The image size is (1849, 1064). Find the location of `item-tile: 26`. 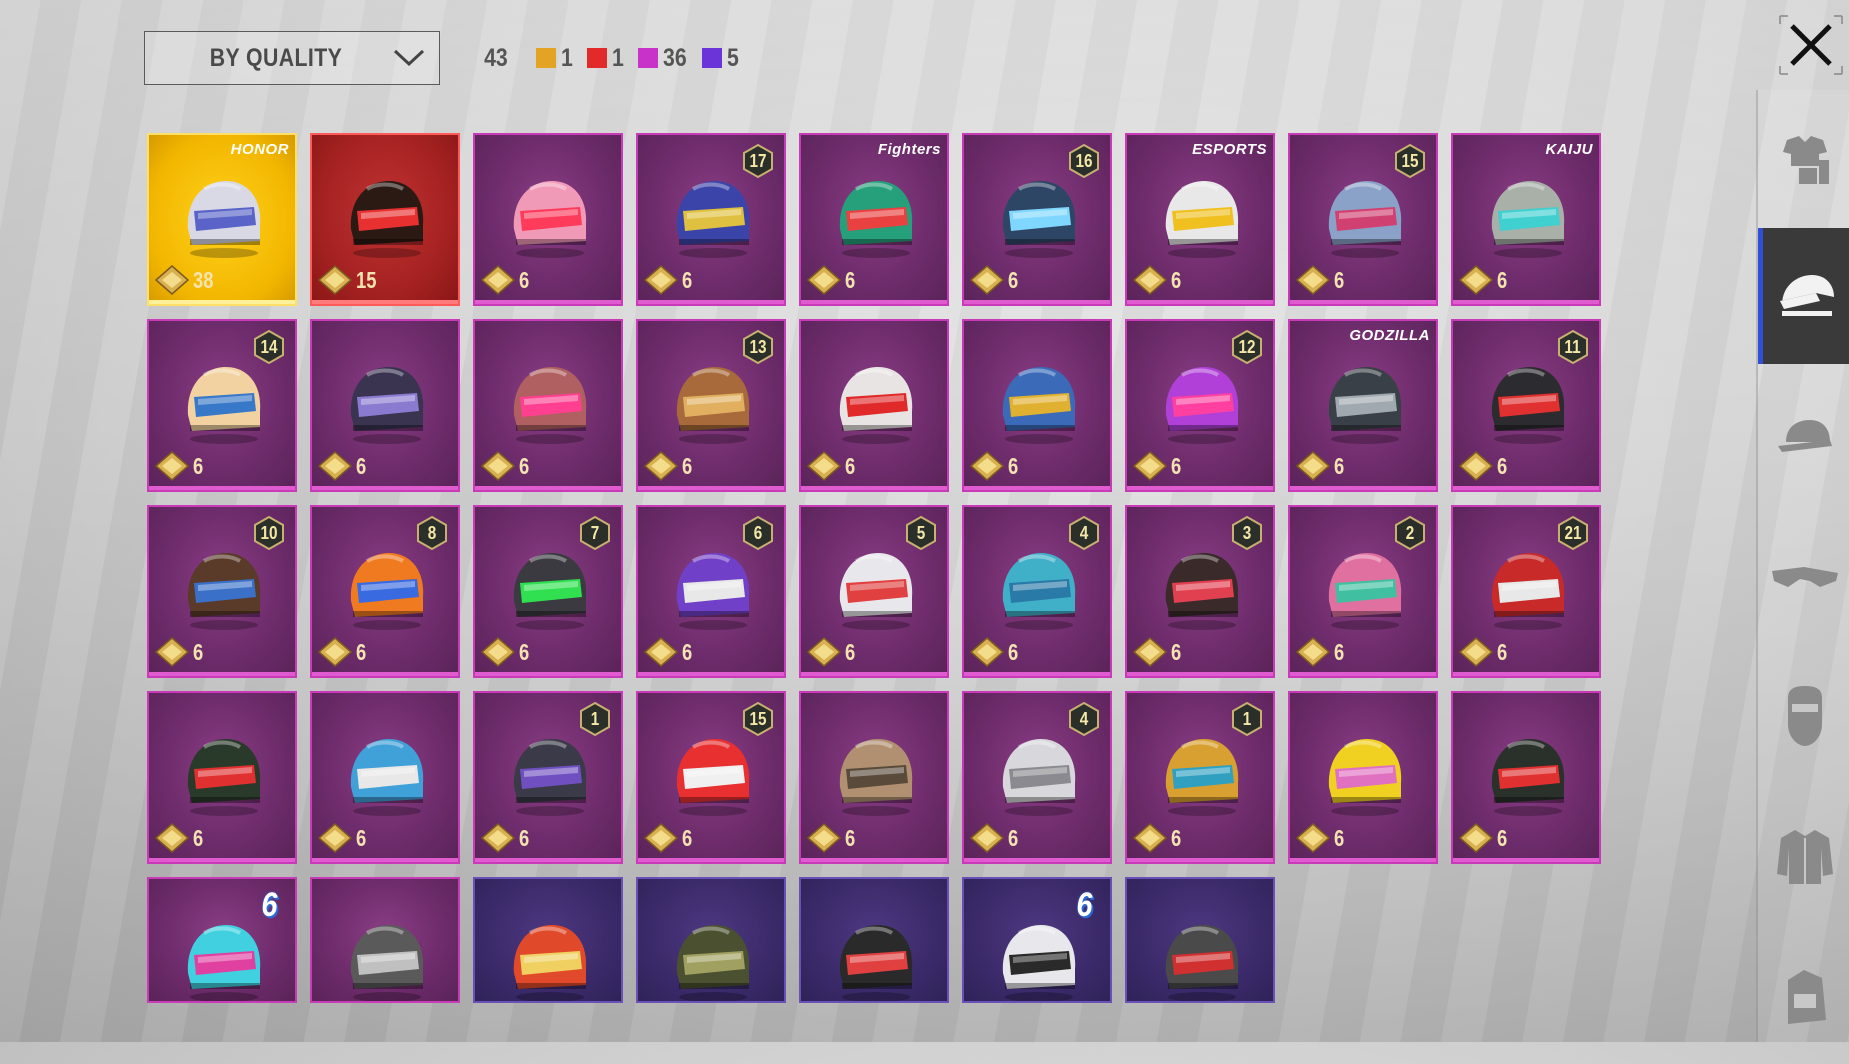

item-tile: 26 is located at coordinates (1363, 591).